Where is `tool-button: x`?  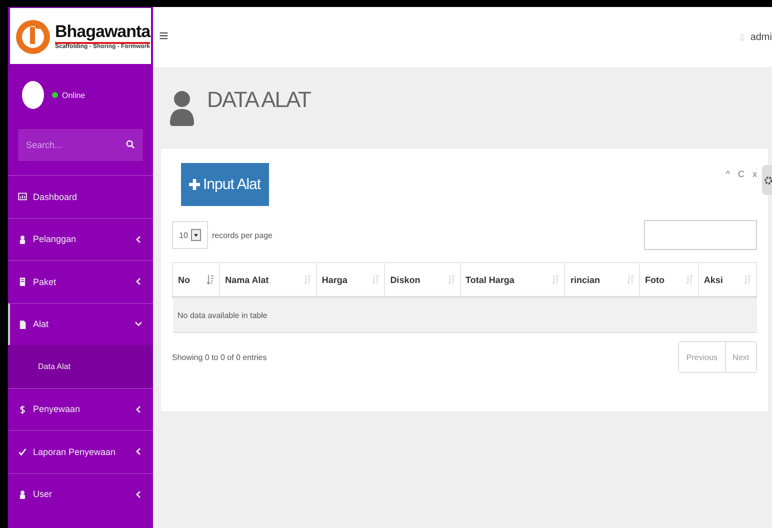 tool-button: x is located at coordinates (754, 174).